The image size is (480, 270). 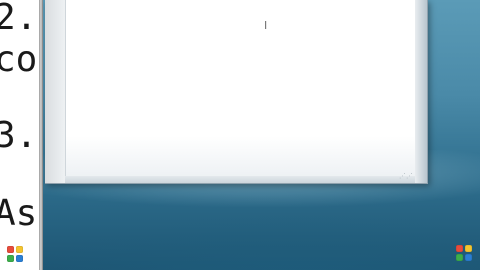 I want to click on document-line-1: 2., so click(x=19, y=19).